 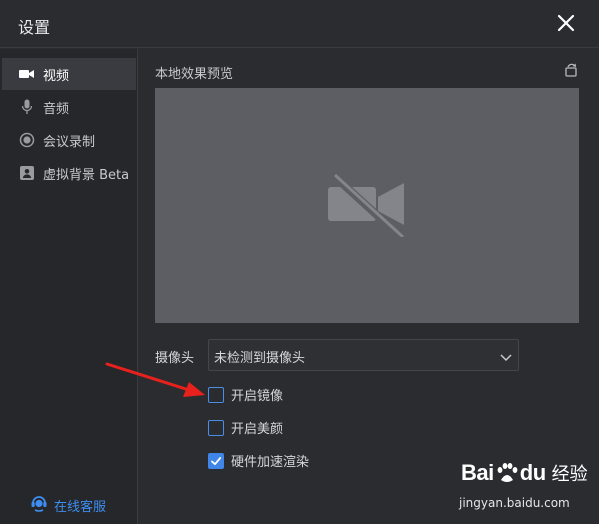 I want to click on sidebar-item-recording: 会议录制, so click(x=69, y=140).